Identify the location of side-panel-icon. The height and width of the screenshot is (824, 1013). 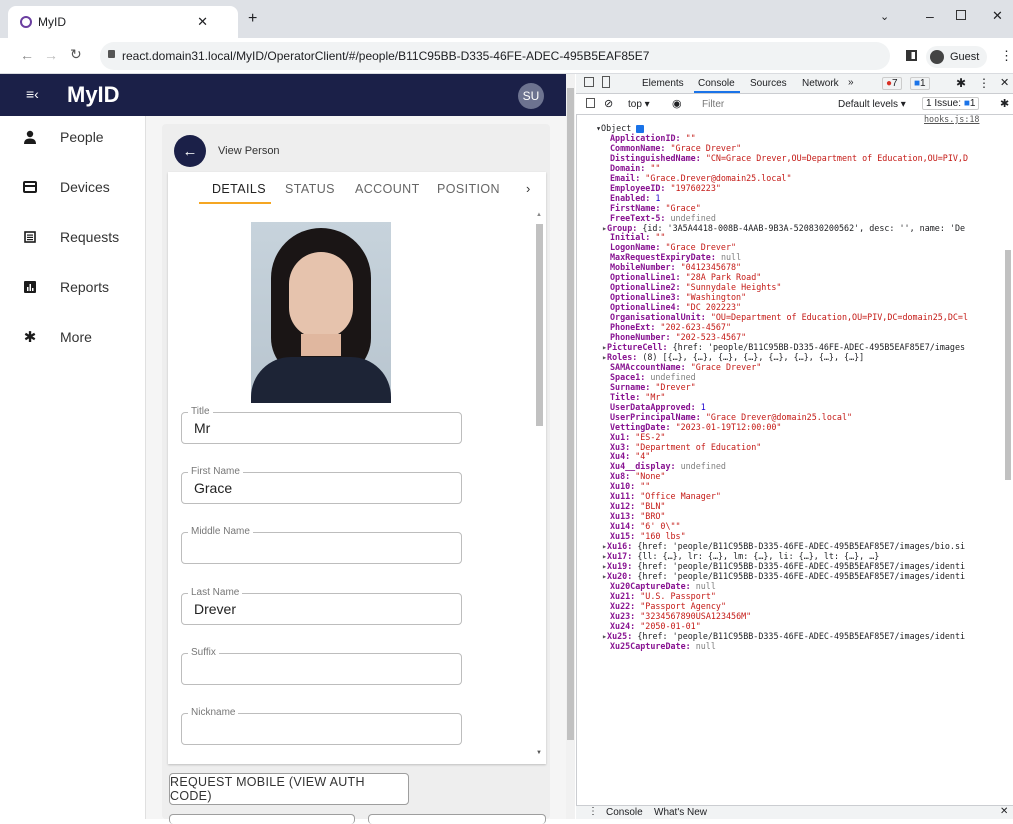
(911, 55).